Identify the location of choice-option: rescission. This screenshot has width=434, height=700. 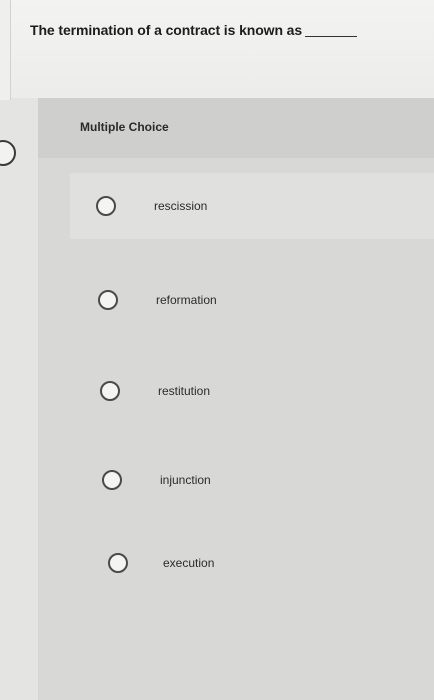
(252, 206).